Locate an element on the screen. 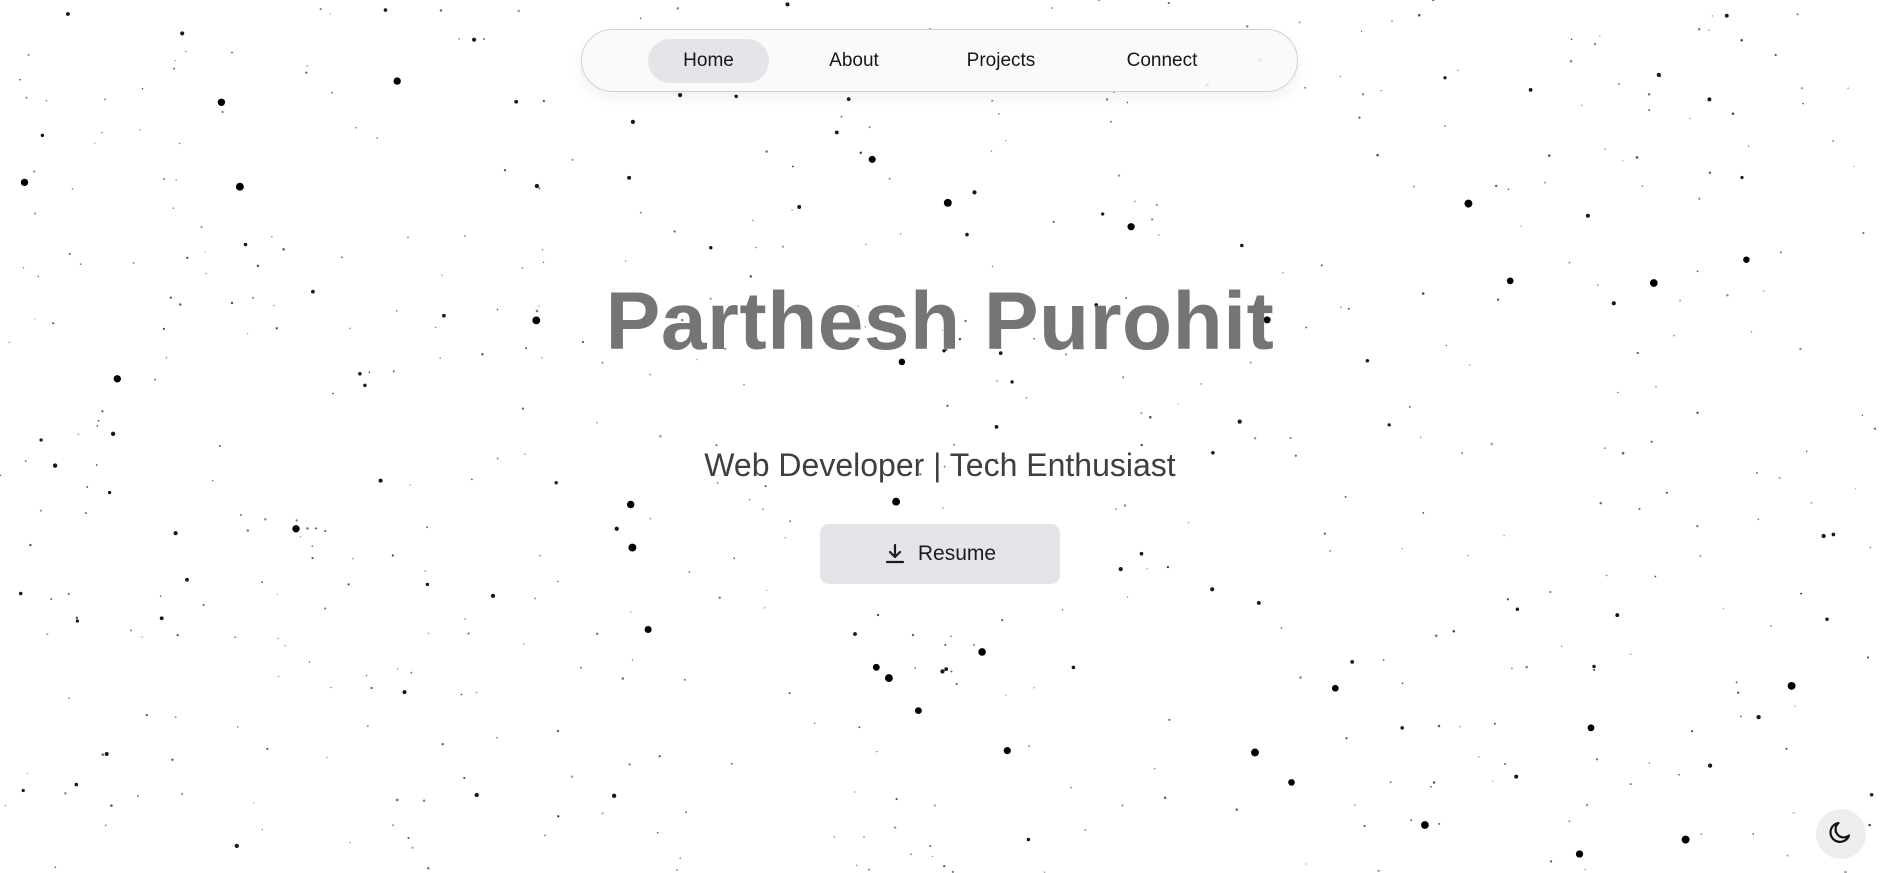  theme-toggle-button is located at coordinates (1841, 834).